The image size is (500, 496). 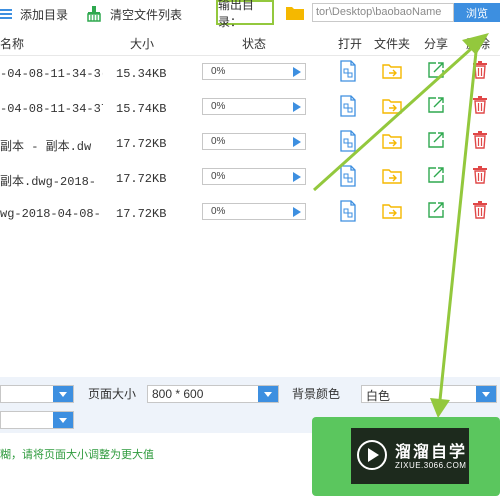 What do you see at coordinates (178, 394) in the screenshot?
I see `page-size-value: 800 * 600` at bounding box center [178, 394].